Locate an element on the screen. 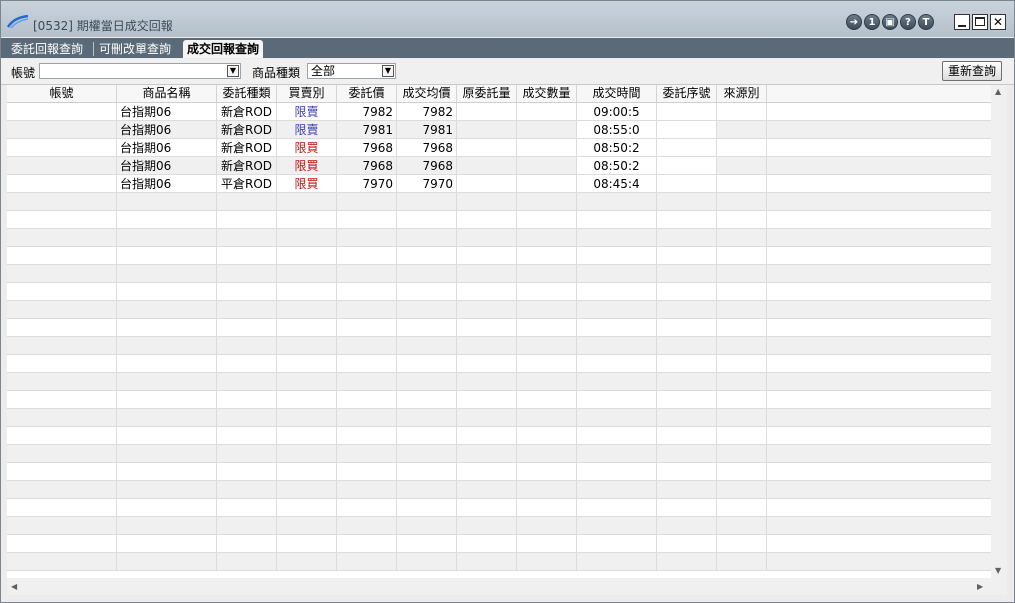 The image size is (1015, 603). column-header-order-price: 委託價 is located at coordinates (367, 93).